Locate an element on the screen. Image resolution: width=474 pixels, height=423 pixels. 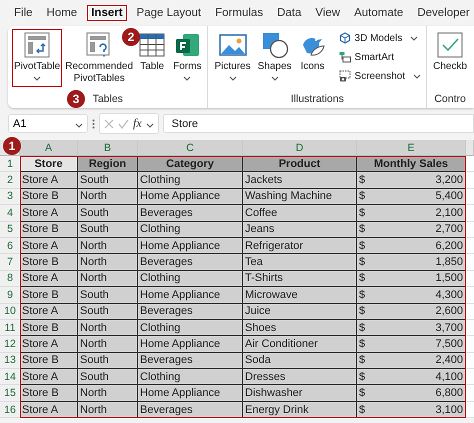
row-number: 11 is located at coordinates (10, 328).